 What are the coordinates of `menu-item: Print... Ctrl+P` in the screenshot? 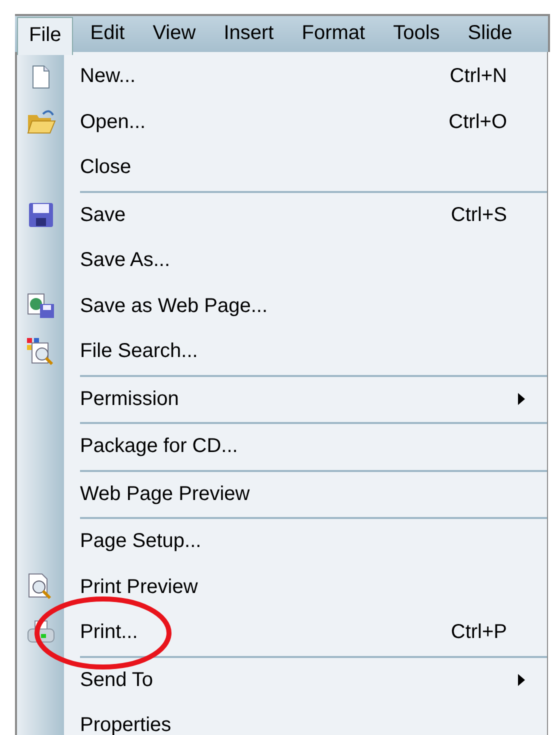 It's located at (305, 633).